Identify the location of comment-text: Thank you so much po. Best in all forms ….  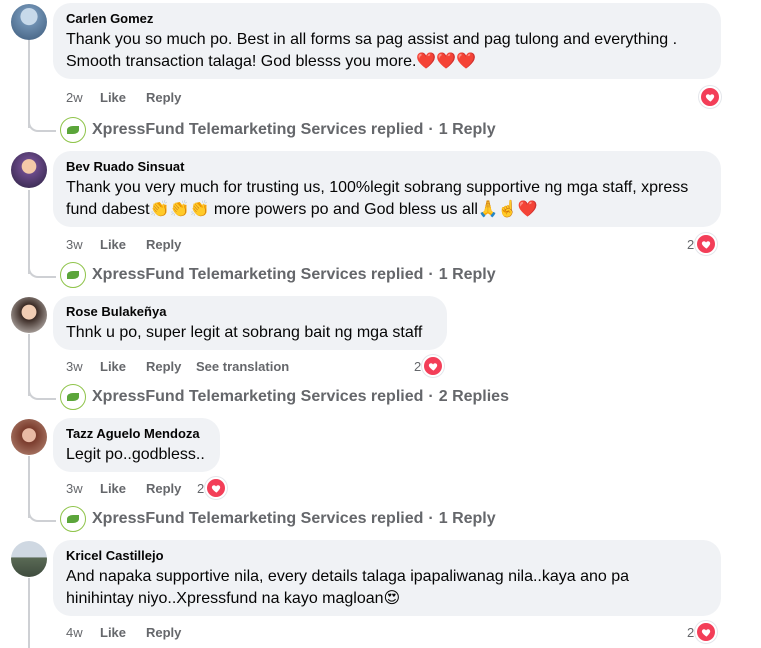
(372, 39).